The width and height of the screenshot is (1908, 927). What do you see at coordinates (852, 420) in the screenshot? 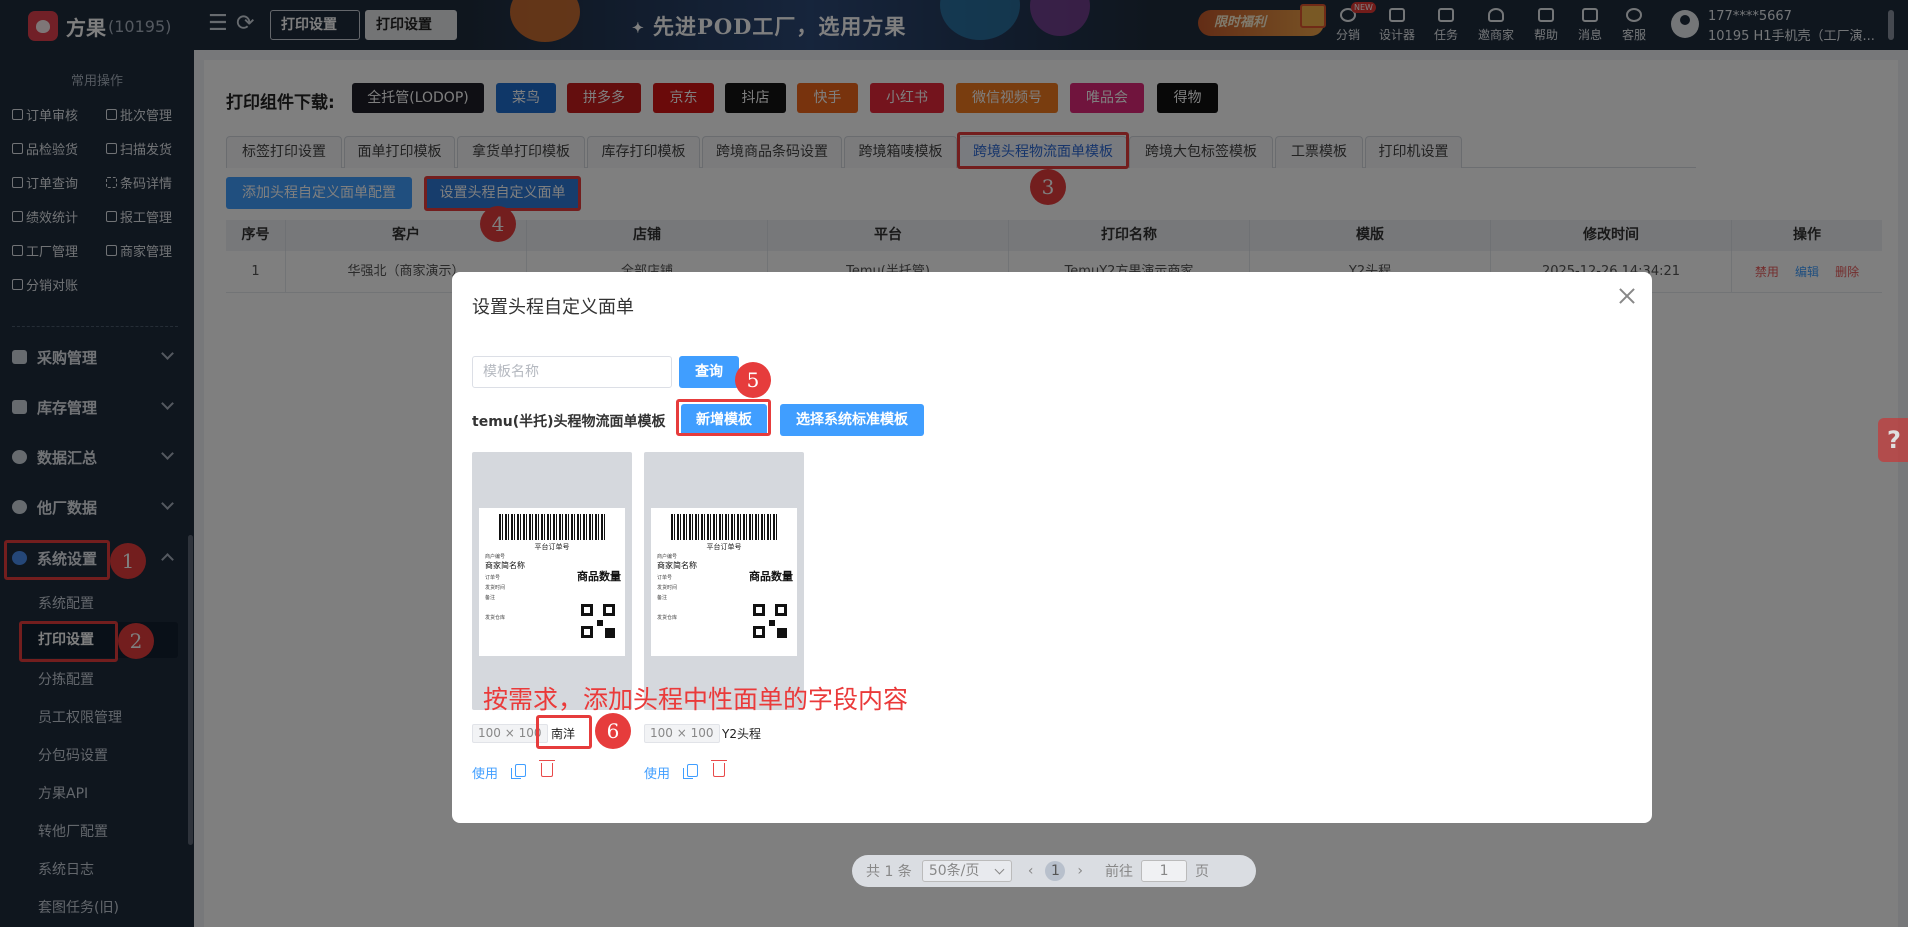
I see `select-system-template-button: 选择系统标准模板` at bounding box center [852, 420].